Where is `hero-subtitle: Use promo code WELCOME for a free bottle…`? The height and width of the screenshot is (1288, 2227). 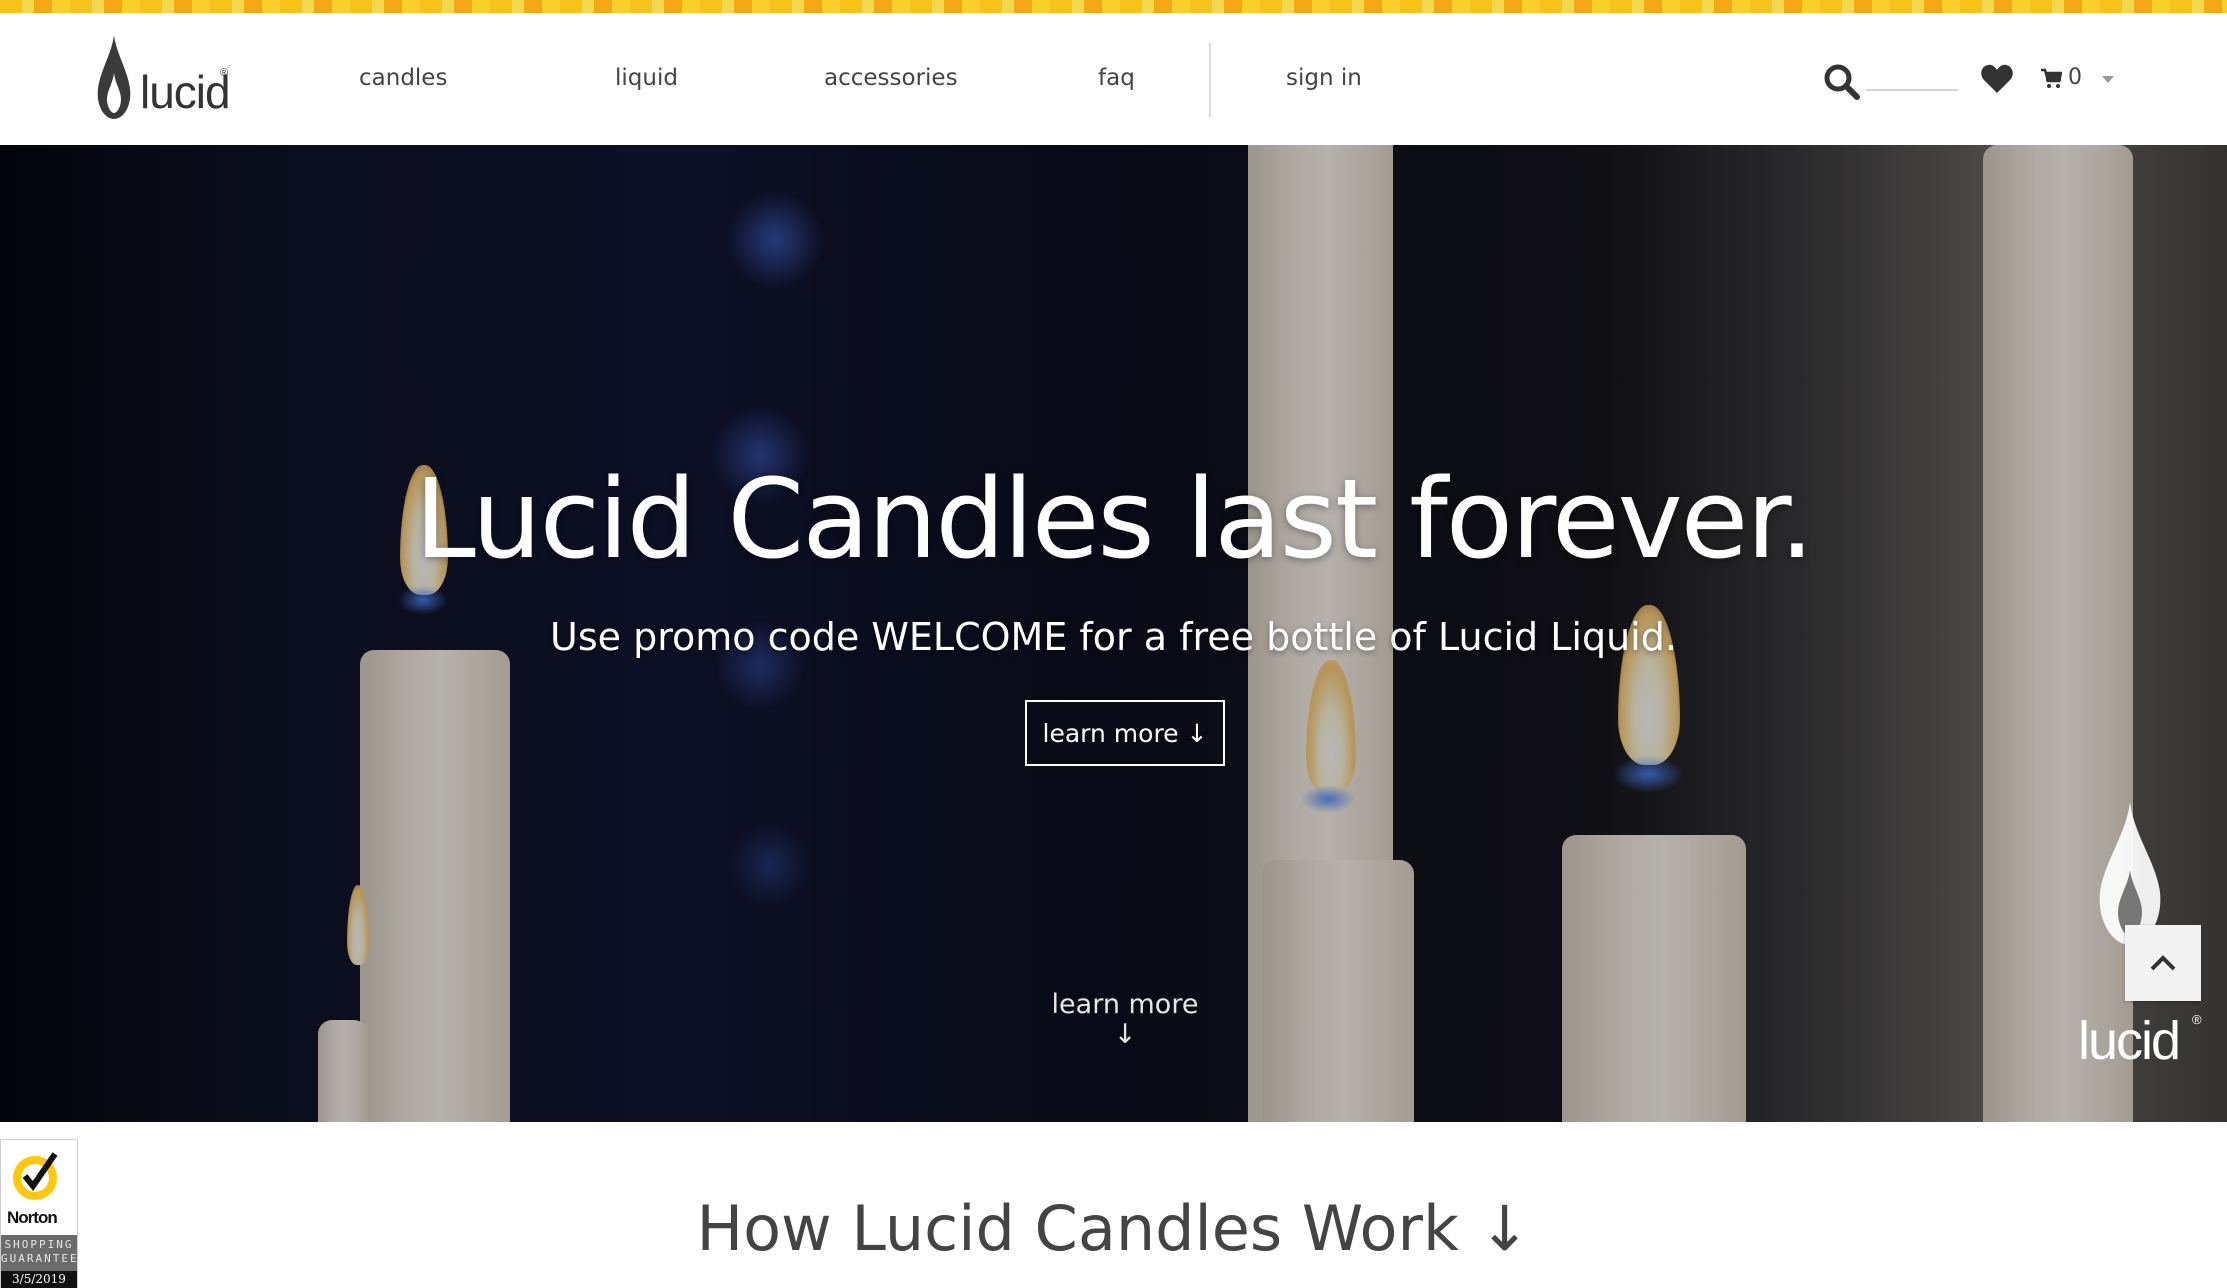
hero-subtitle: Use promo code WELCOME for a free bottle… is located at coordinates (1113, 637).